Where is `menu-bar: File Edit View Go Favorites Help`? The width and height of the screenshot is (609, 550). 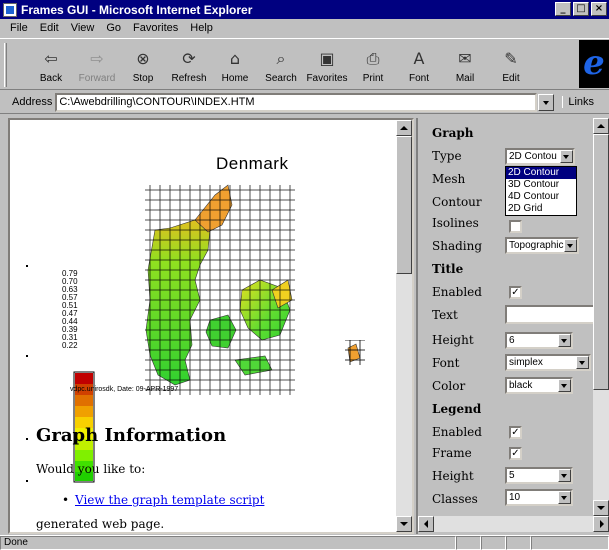
menu-bar: File Edit View Go Favorites Help is located at coordinates (304, 28).